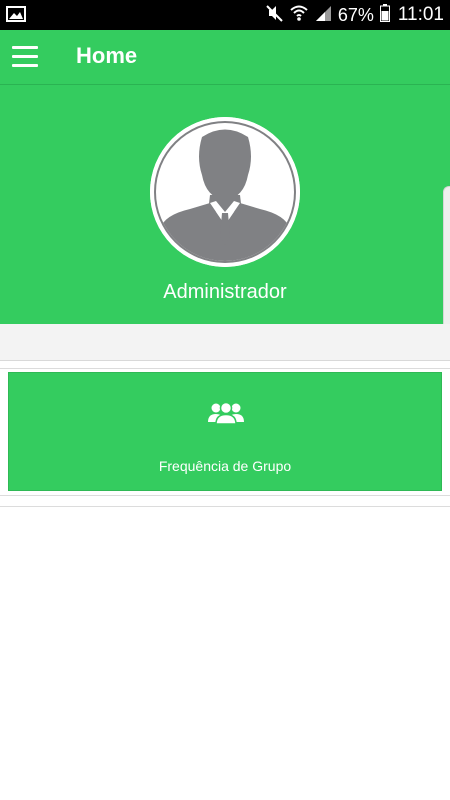  I want to click on page-title: Home, so click(107, 55).